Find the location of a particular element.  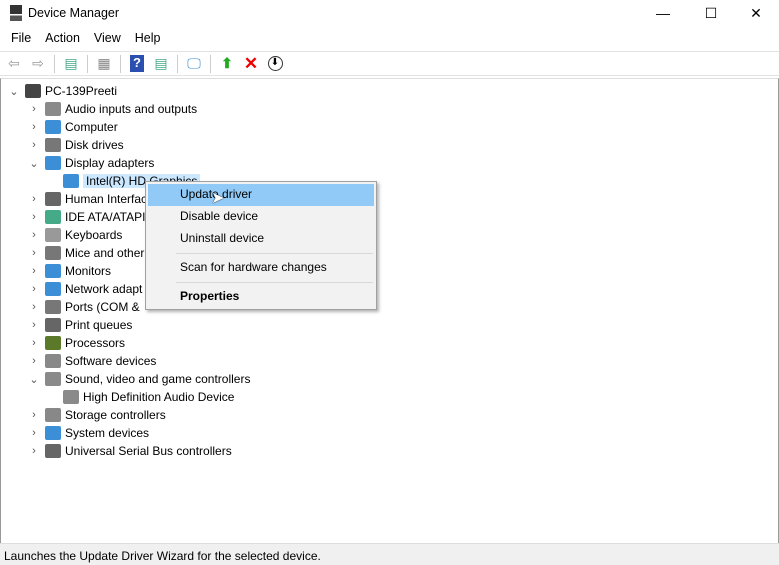

uninstall-icon: ✕ is located at coordinates (251, 64).